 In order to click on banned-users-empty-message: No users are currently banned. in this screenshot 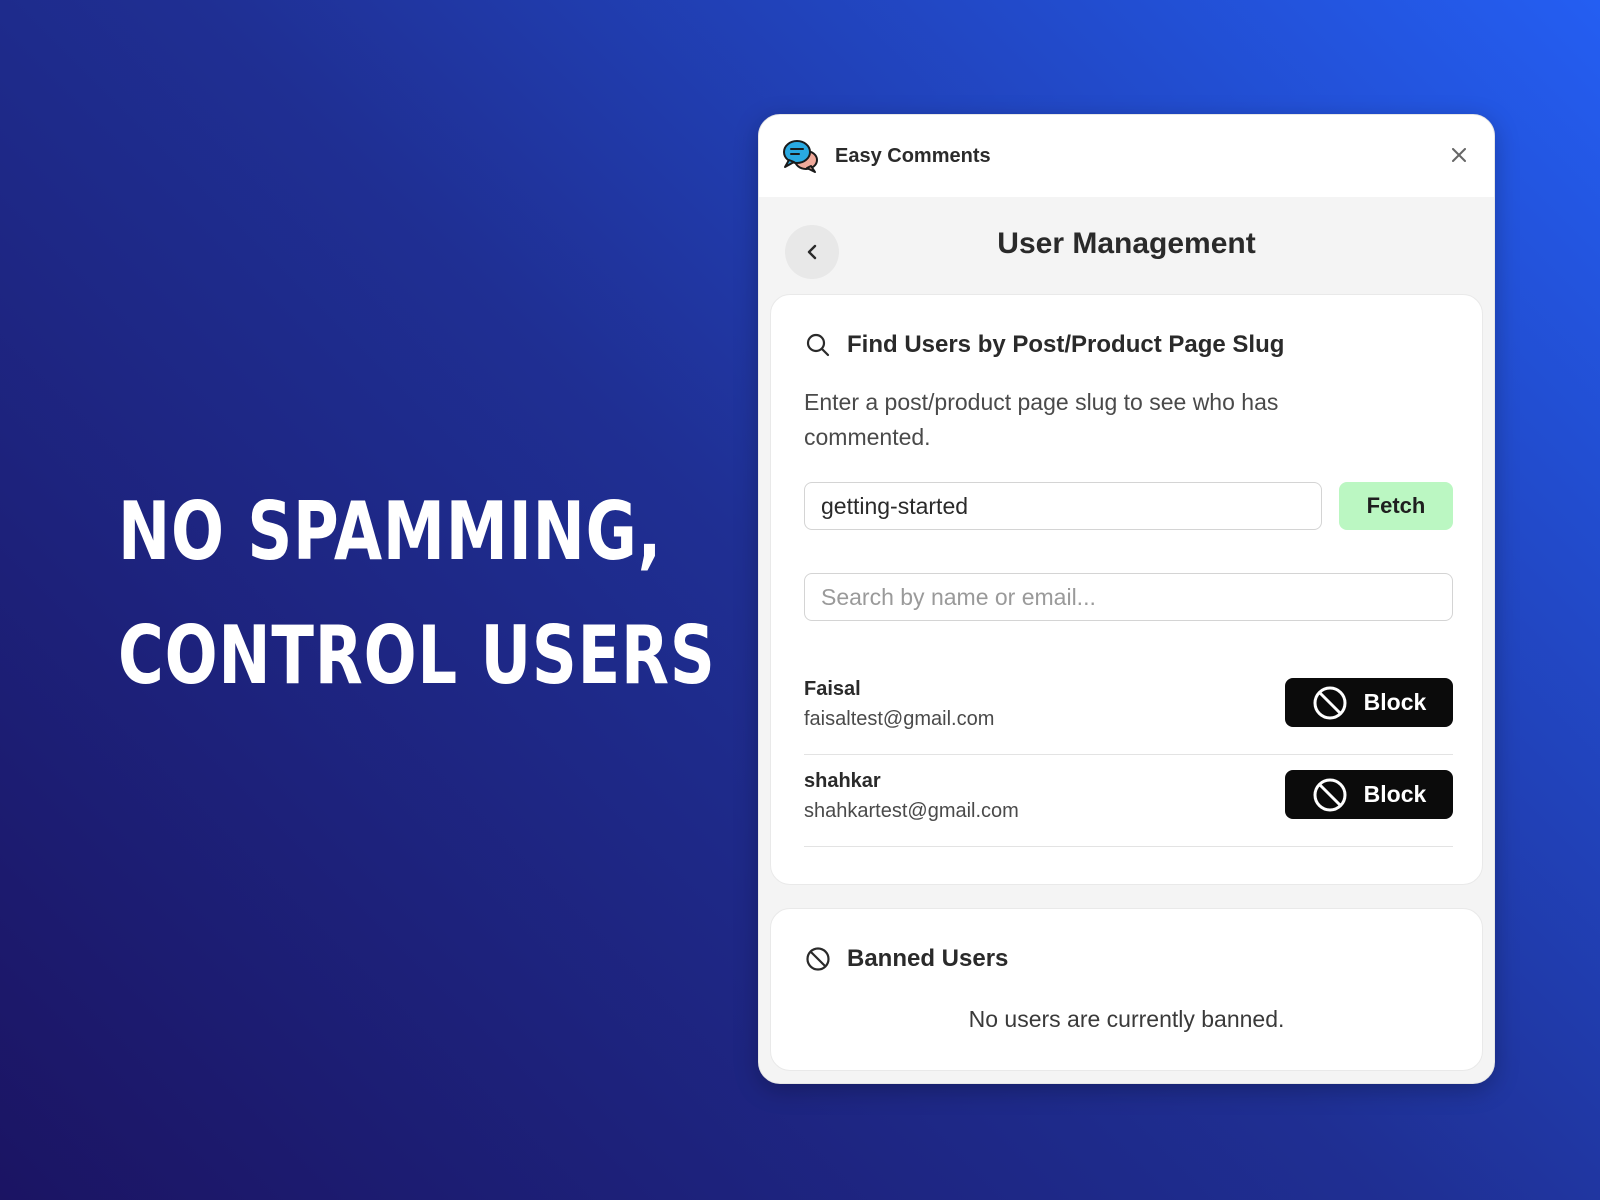, I will do `click(1126, 1019)`.